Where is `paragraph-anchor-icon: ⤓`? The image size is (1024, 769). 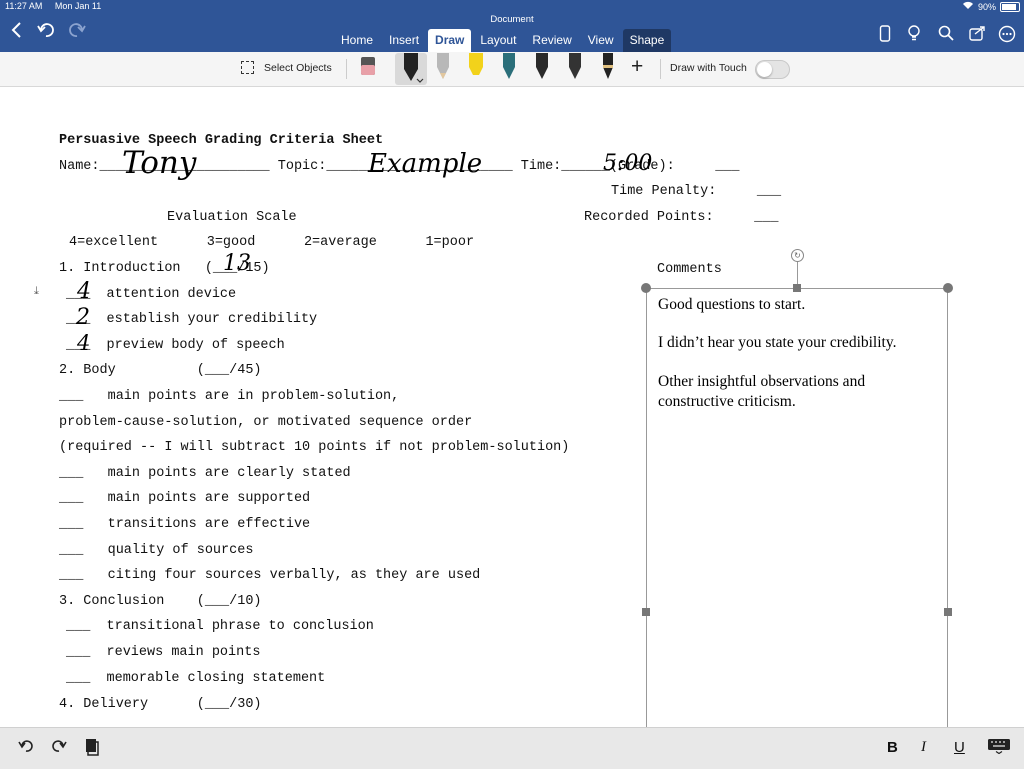 paragraph-anchor-icon: ⤓ is located at coordinates (36, 291).